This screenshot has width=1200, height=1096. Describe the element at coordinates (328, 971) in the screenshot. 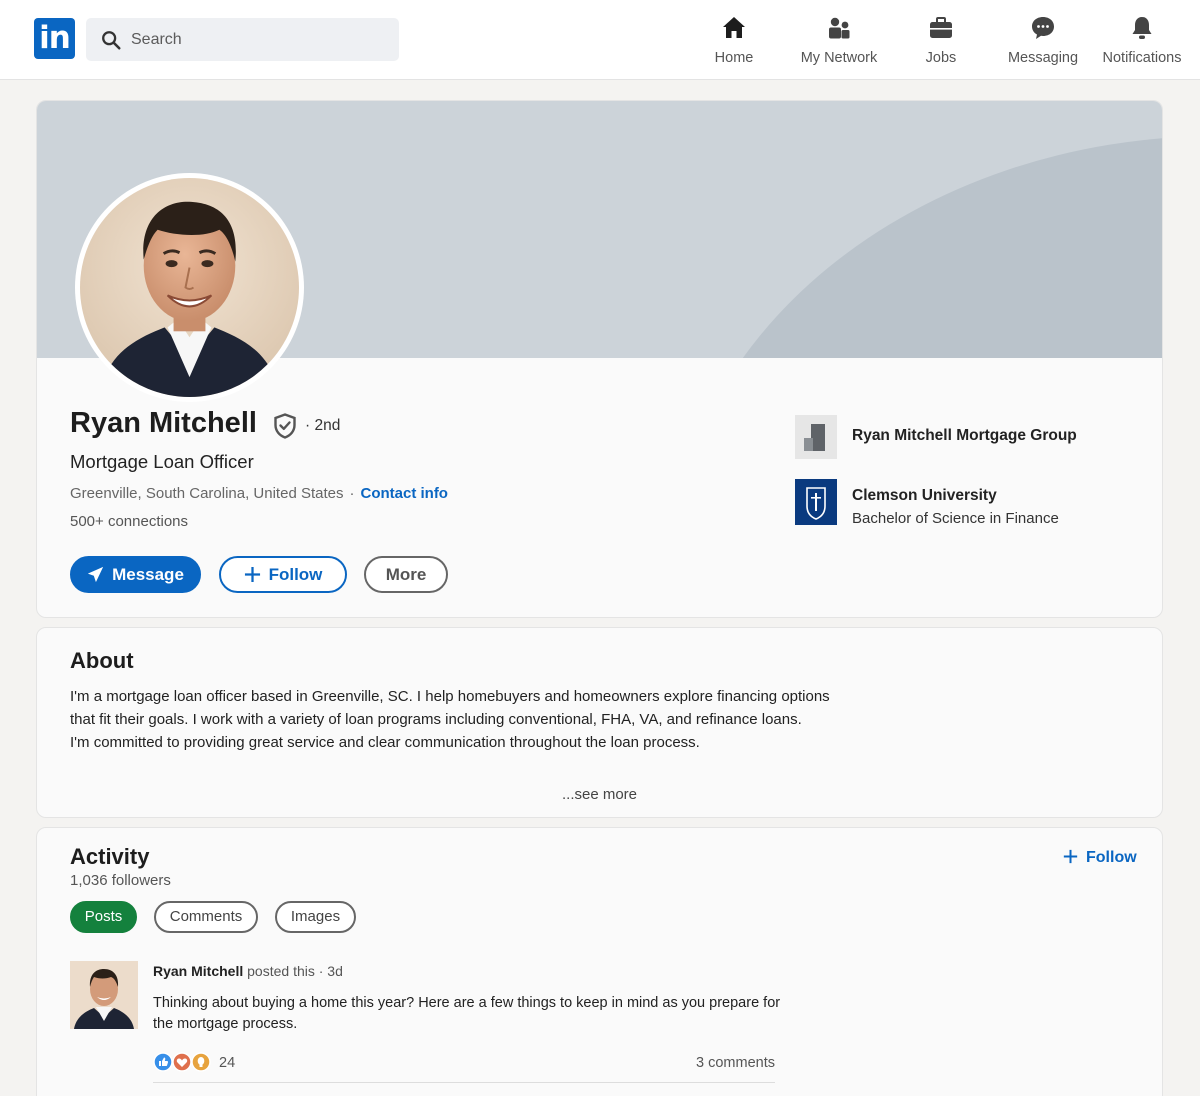

I see `post-time: · 3d` at that location.